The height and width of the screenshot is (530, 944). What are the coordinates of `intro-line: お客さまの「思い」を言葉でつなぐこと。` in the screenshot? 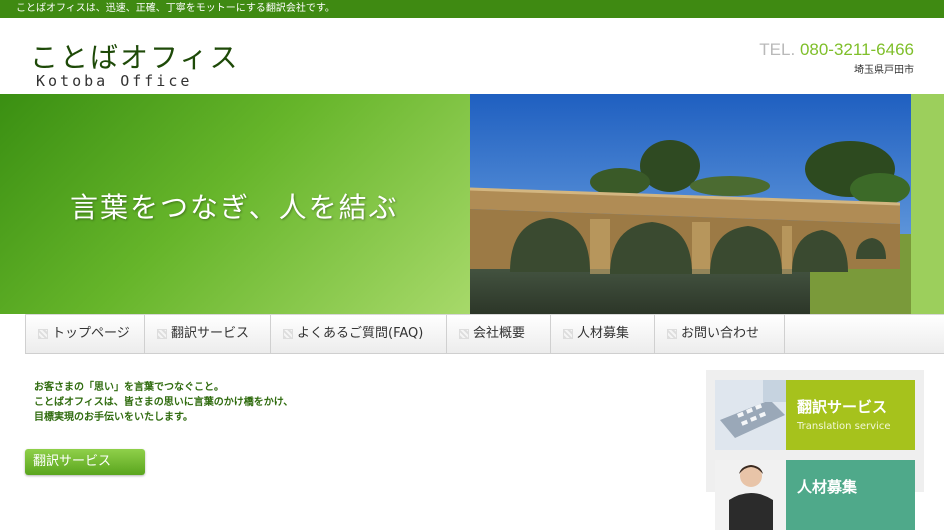 It's located at (129, 387).